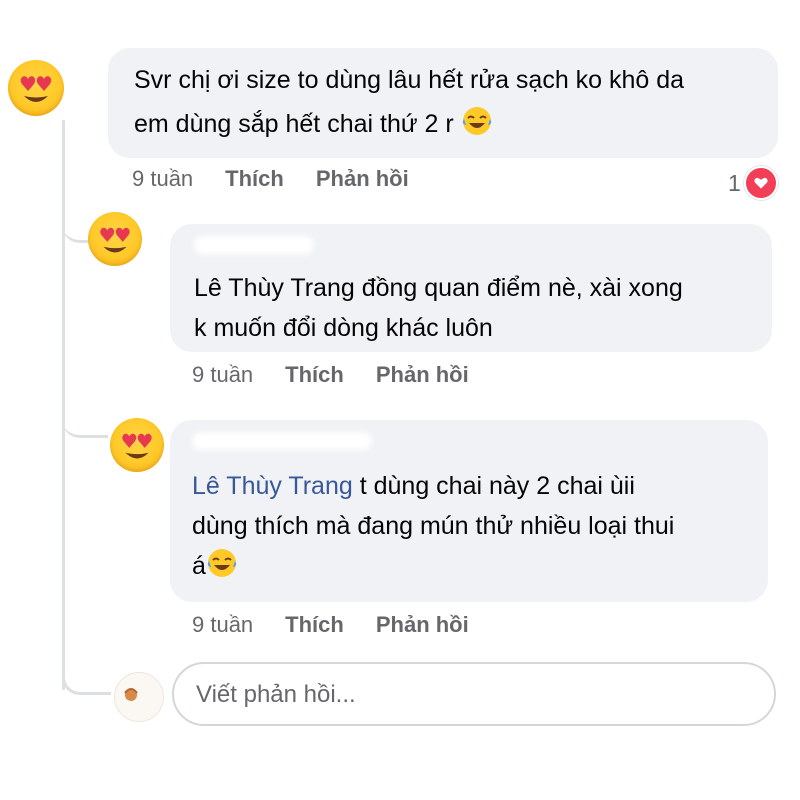 The image size is (800, 800). What do you see at coordinates (139, 697) in the screenshot?
I see `avatar` at bounding box center [139, 697].